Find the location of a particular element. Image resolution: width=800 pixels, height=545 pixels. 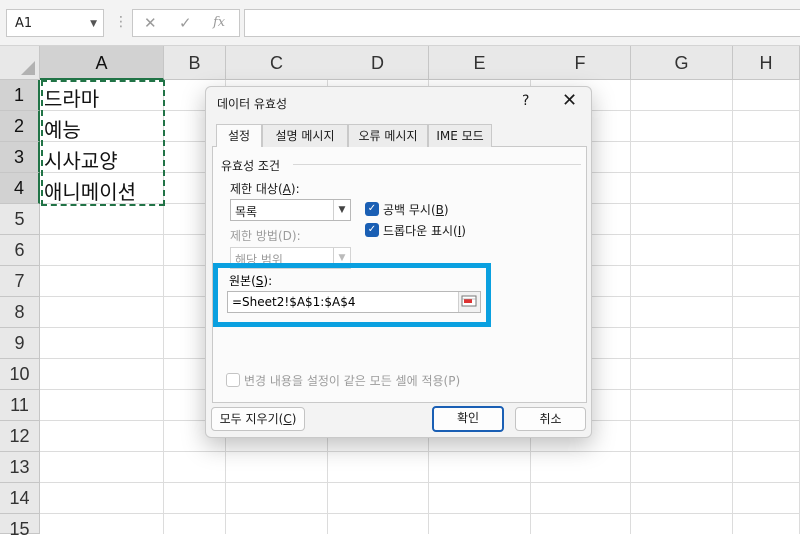

copy-marquee is located at coordinates (103, 143).